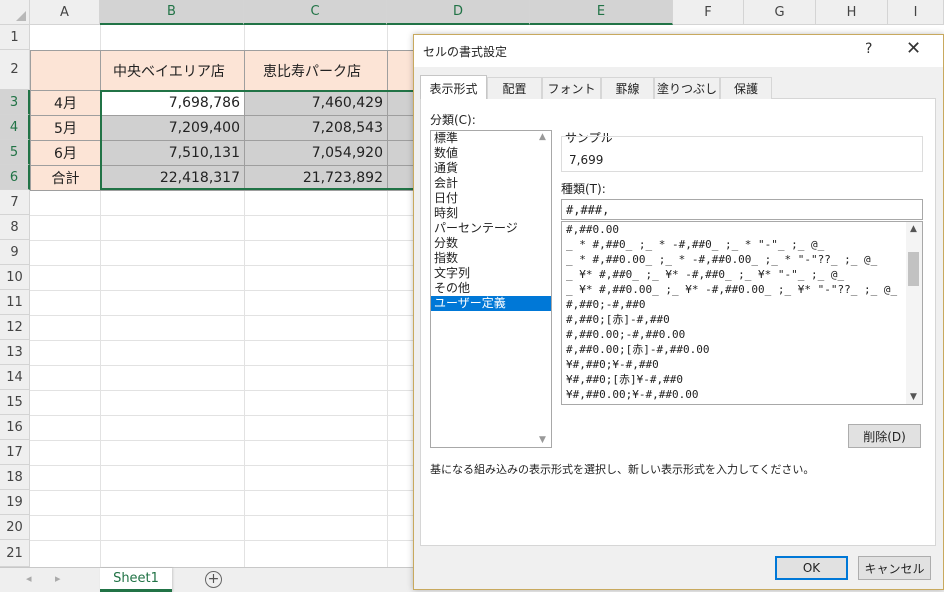  Describe the element at coordinates (491, 303) in the screenshot. I see `list-item-selected: ユーザー定義` at that location.